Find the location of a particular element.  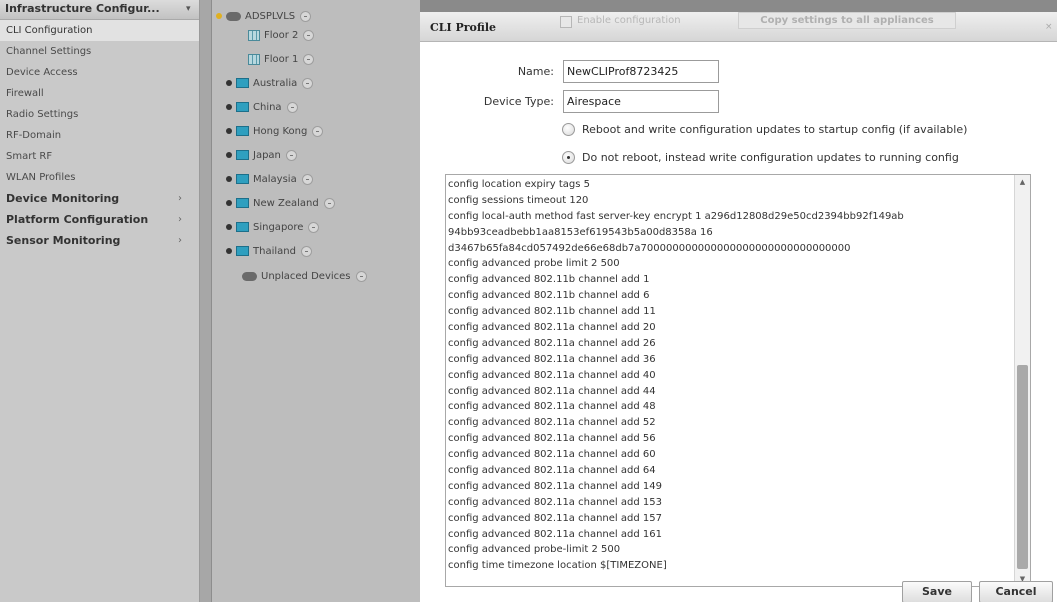

config-line: config advanced probe limit 2 500 is located at coordinates (534, 264).